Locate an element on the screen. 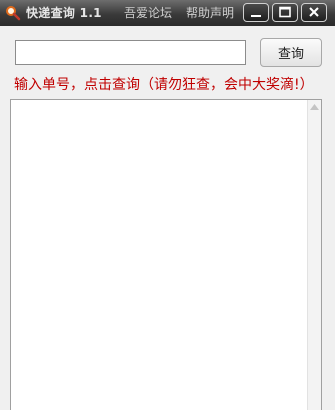 The image size is (335, 410). maximize-button is located at coordinates (285, 12).